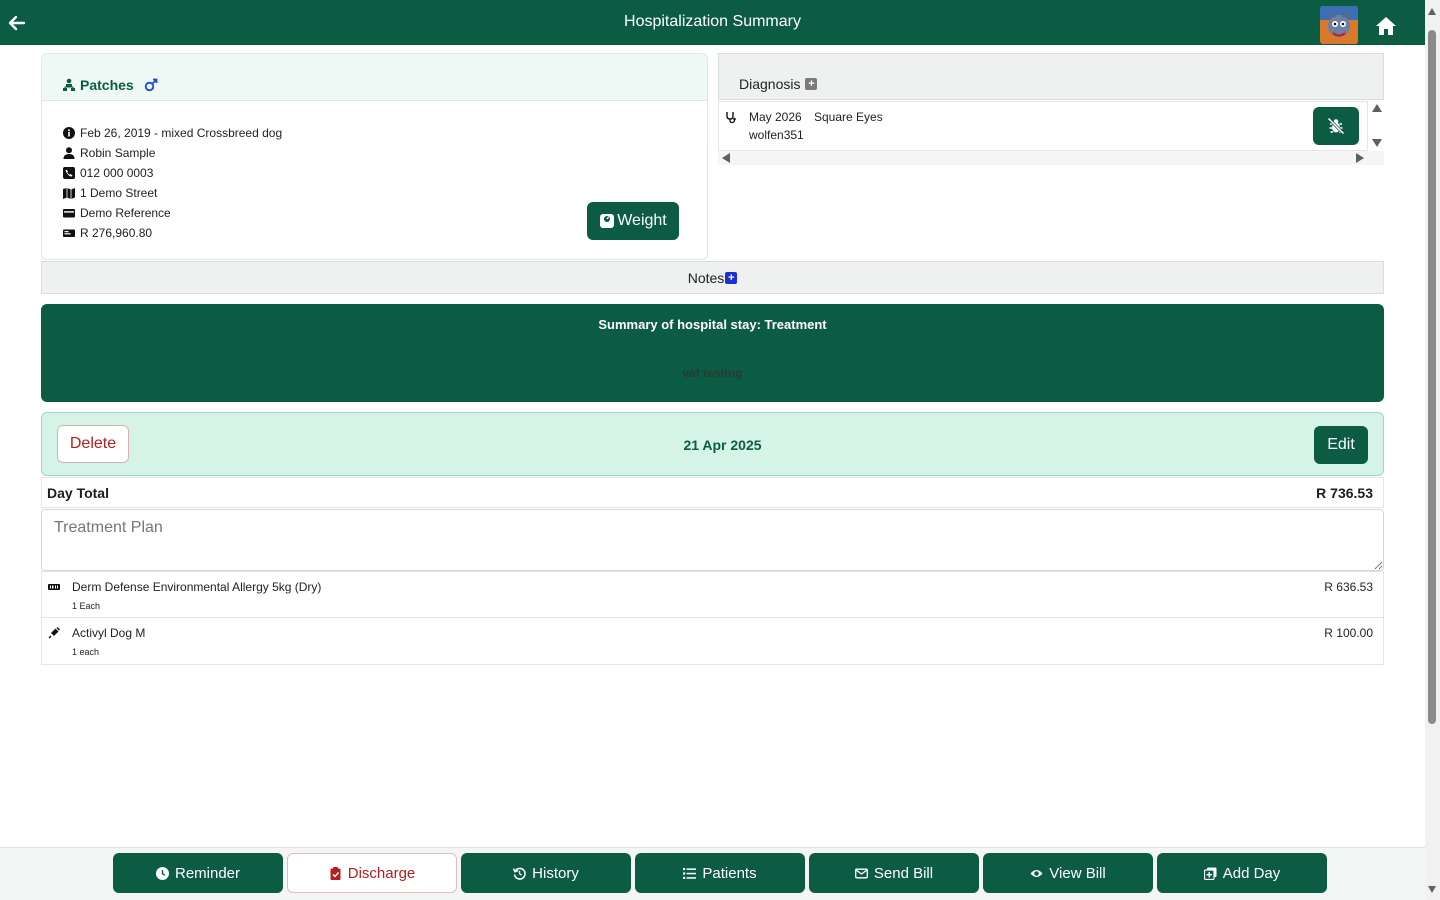 The height and width of the screenshot is (900, 1440). What do you see at coordinates (172, 153) in the screenshot?
I see `patient-owner-row: Robin Sample` at bounding box center [172, 153].